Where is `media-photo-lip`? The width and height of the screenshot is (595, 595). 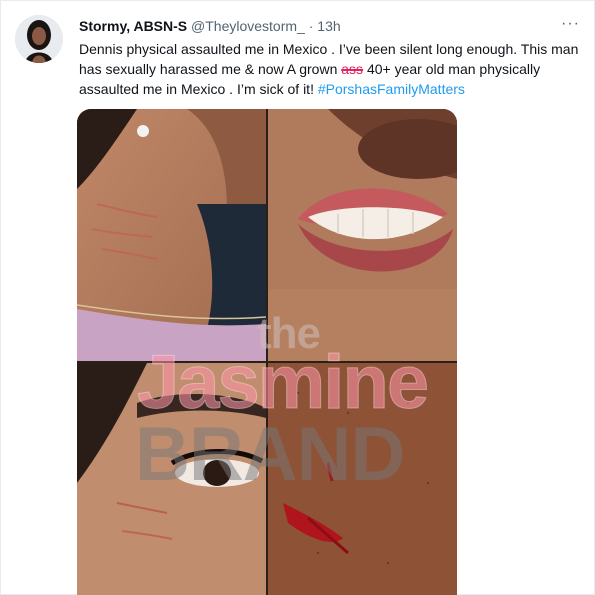 media-photo-lip is located at coordinates (362, 235).